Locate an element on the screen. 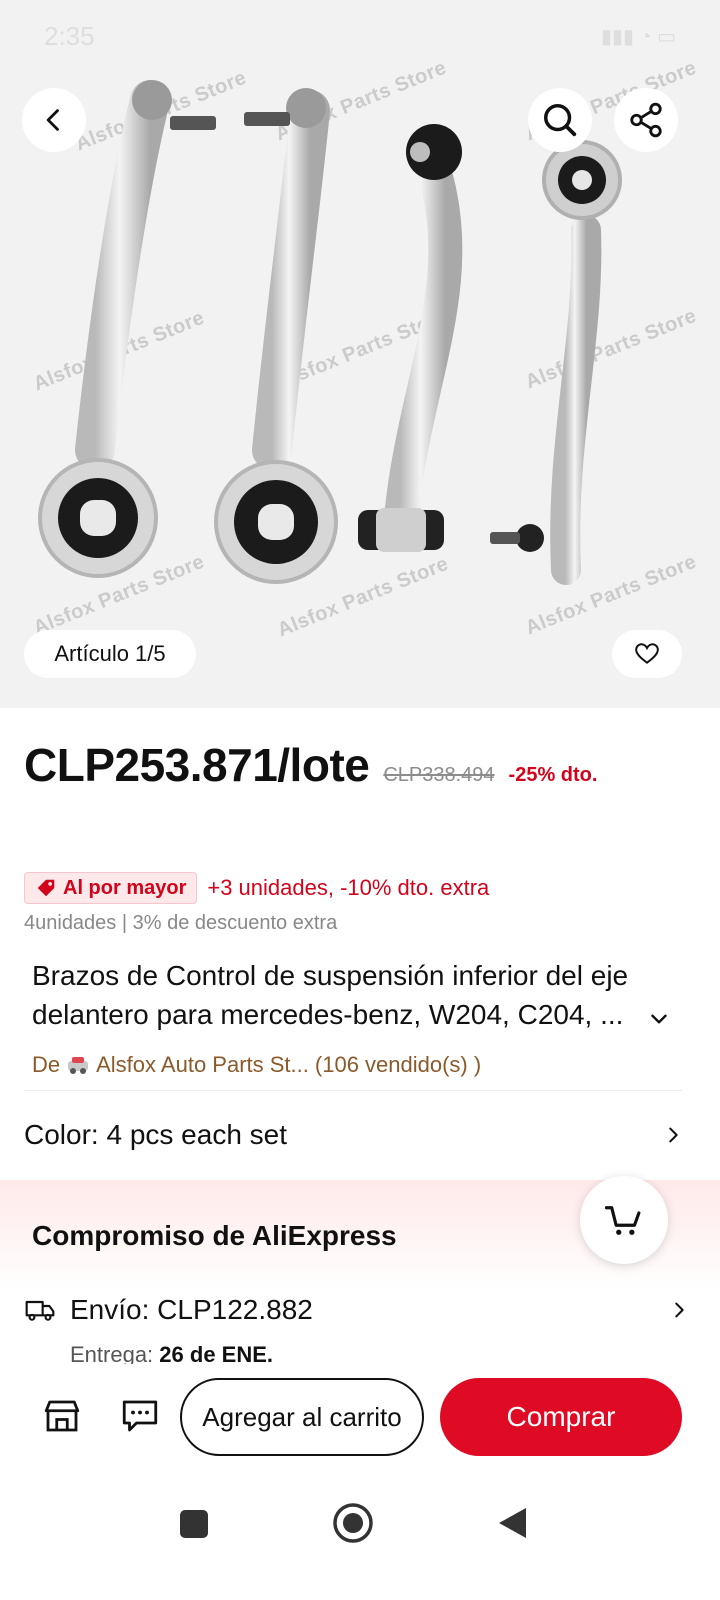 The width and height of the screenshot is (720, 1600). back-nav-icon is located at coordinates (512, 1523).